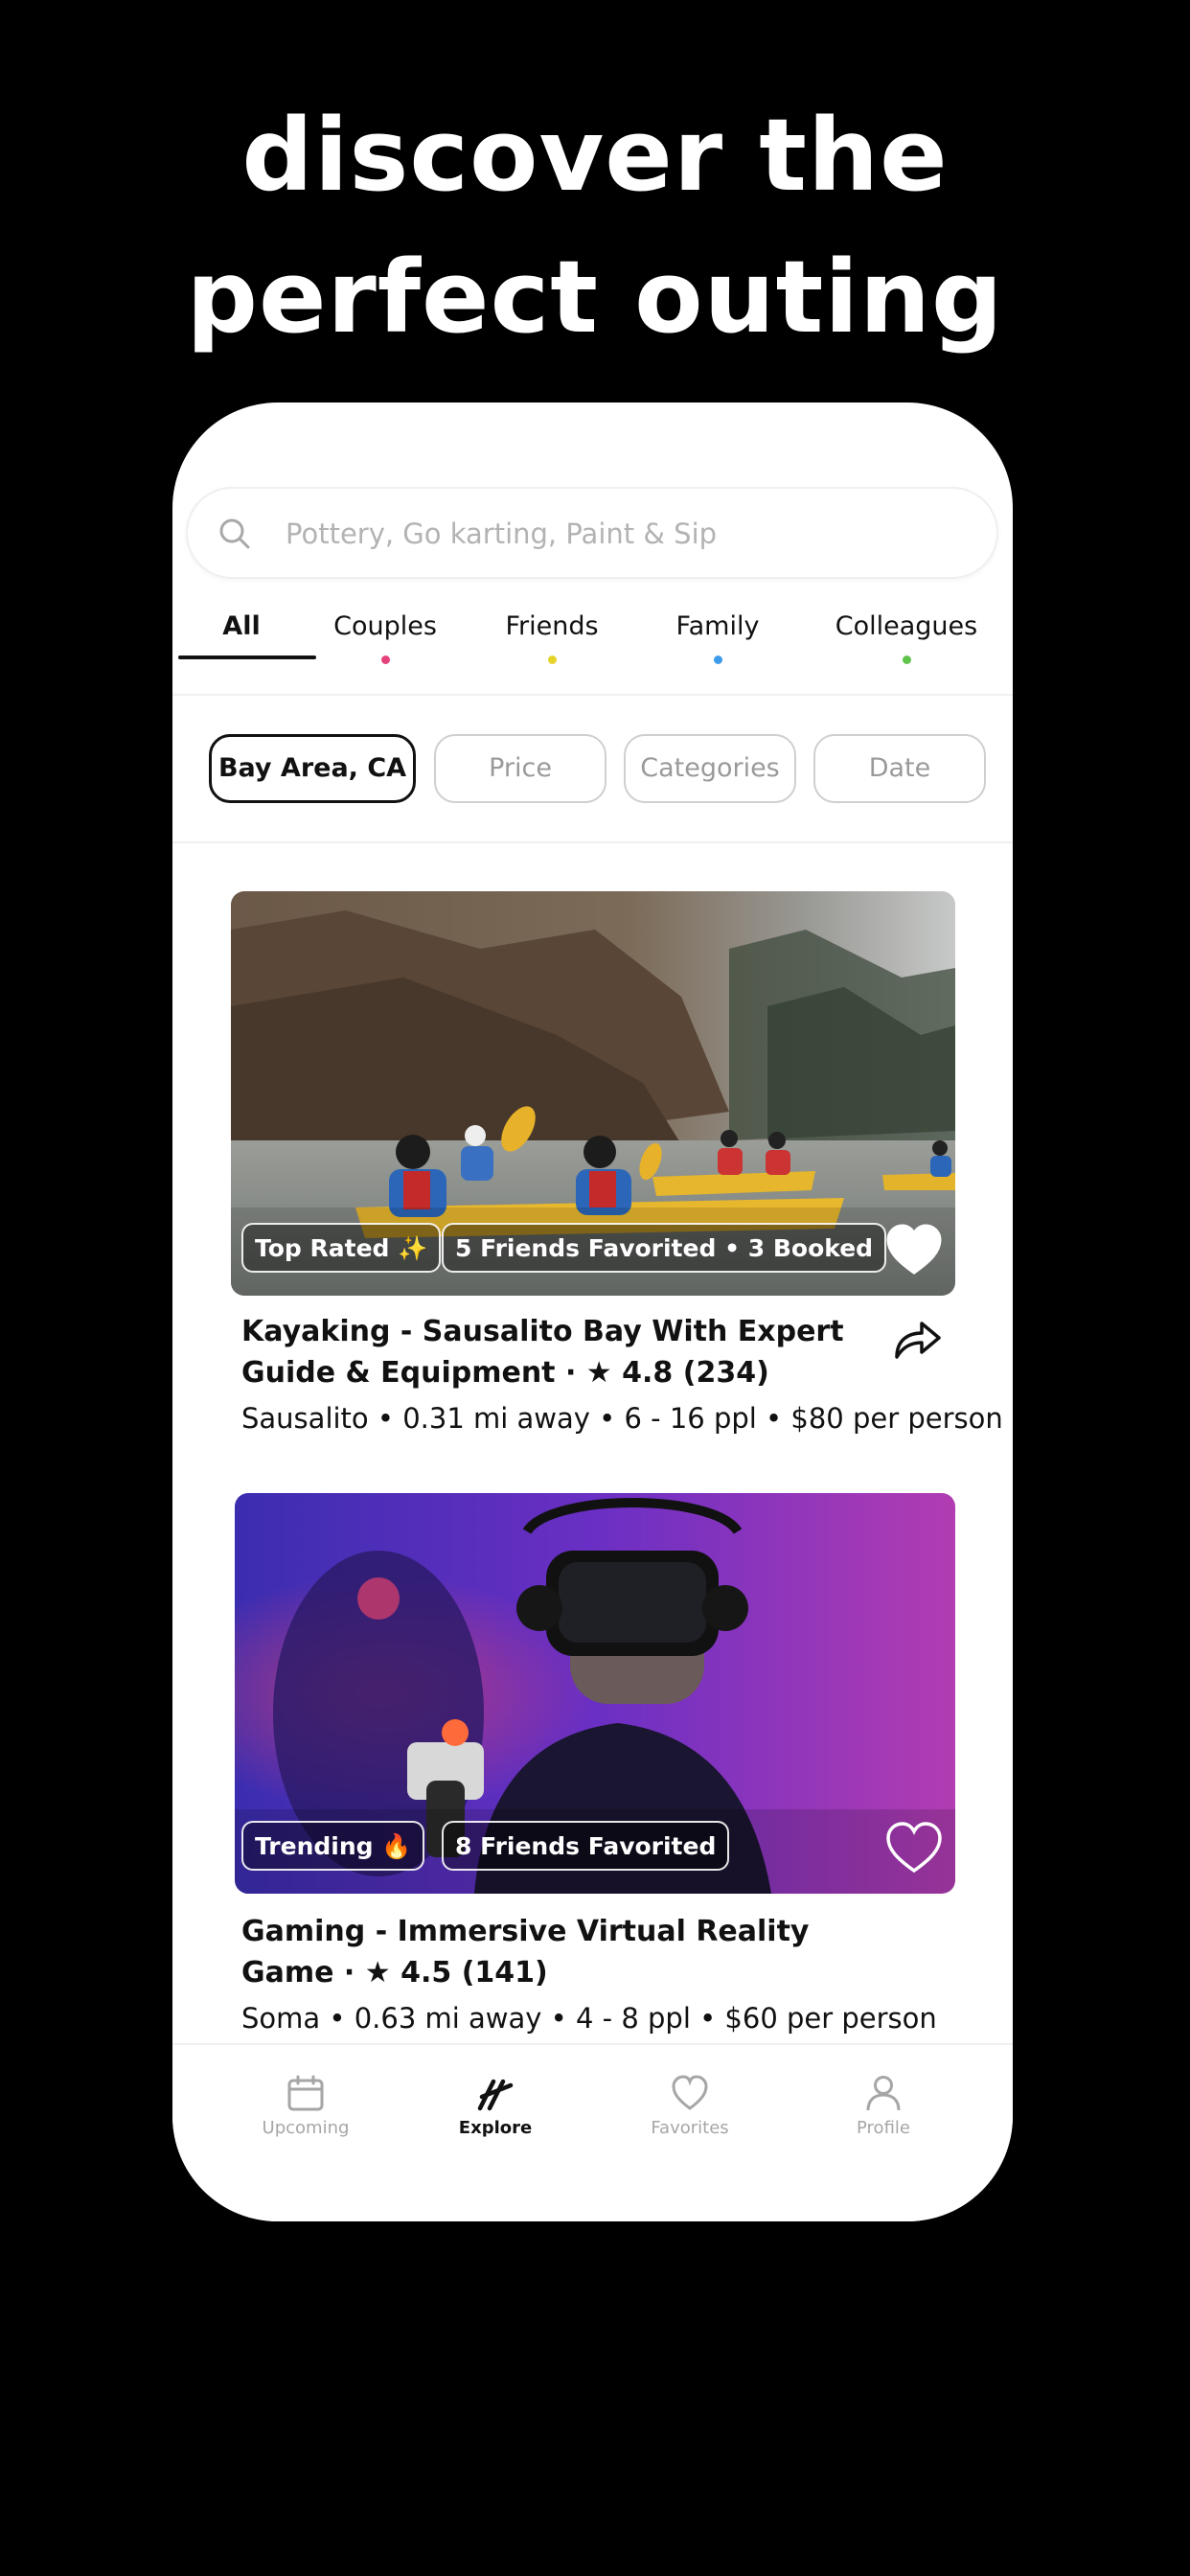 The image size is (1190, 2576). I want to click on tab-friends: Friends, so click(552, 642).